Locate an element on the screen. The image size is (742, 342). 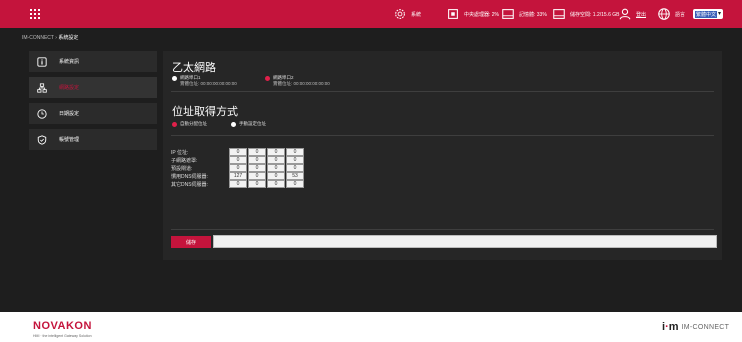
preferred-dns-row: 慣用DNS伺服器: 127 0 0 53 is located at coordinates (238, 176).